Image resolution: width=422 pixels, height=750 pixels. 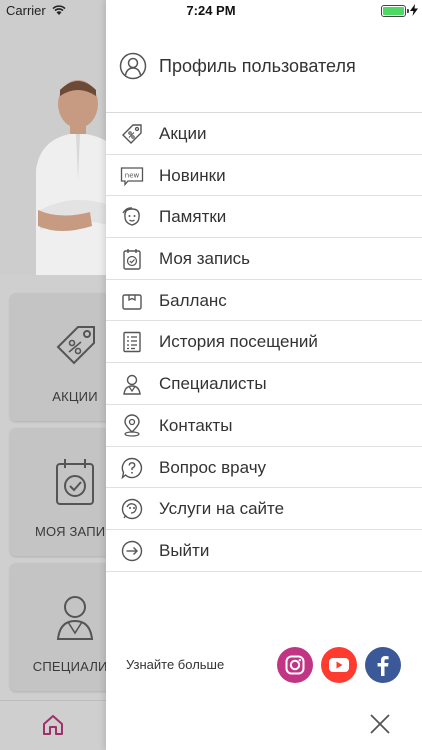 I want to click on instagram-icon, so click(x=295, y=665).